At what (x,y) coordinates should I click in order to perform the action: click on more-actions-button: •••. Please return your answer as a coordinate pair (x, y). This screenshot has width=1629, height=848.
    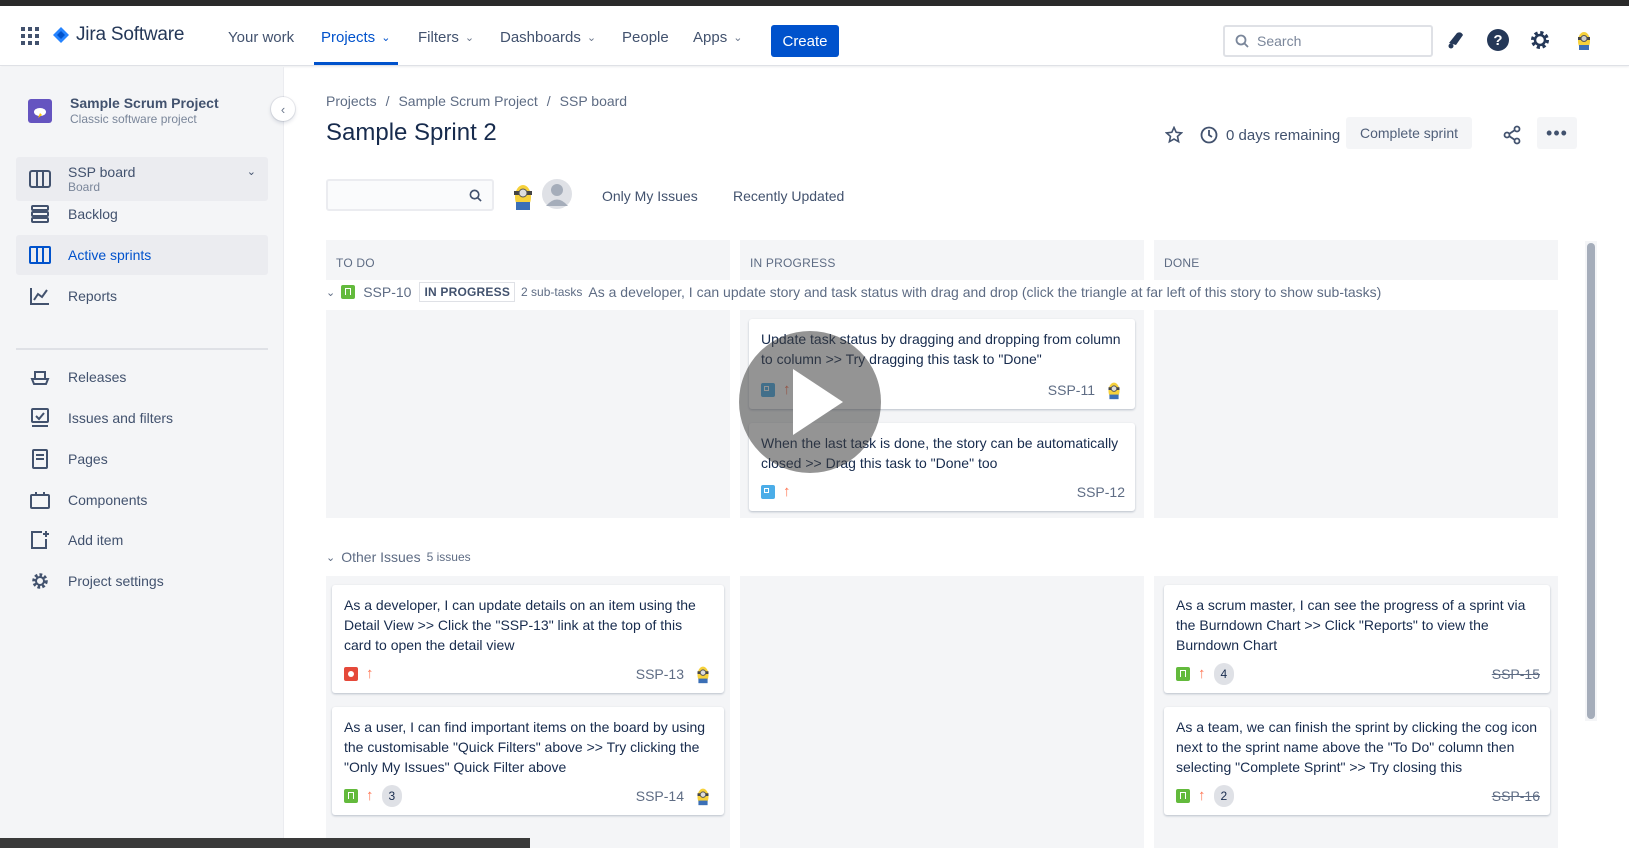
    Looking at the image, I should click on (1557, 133).